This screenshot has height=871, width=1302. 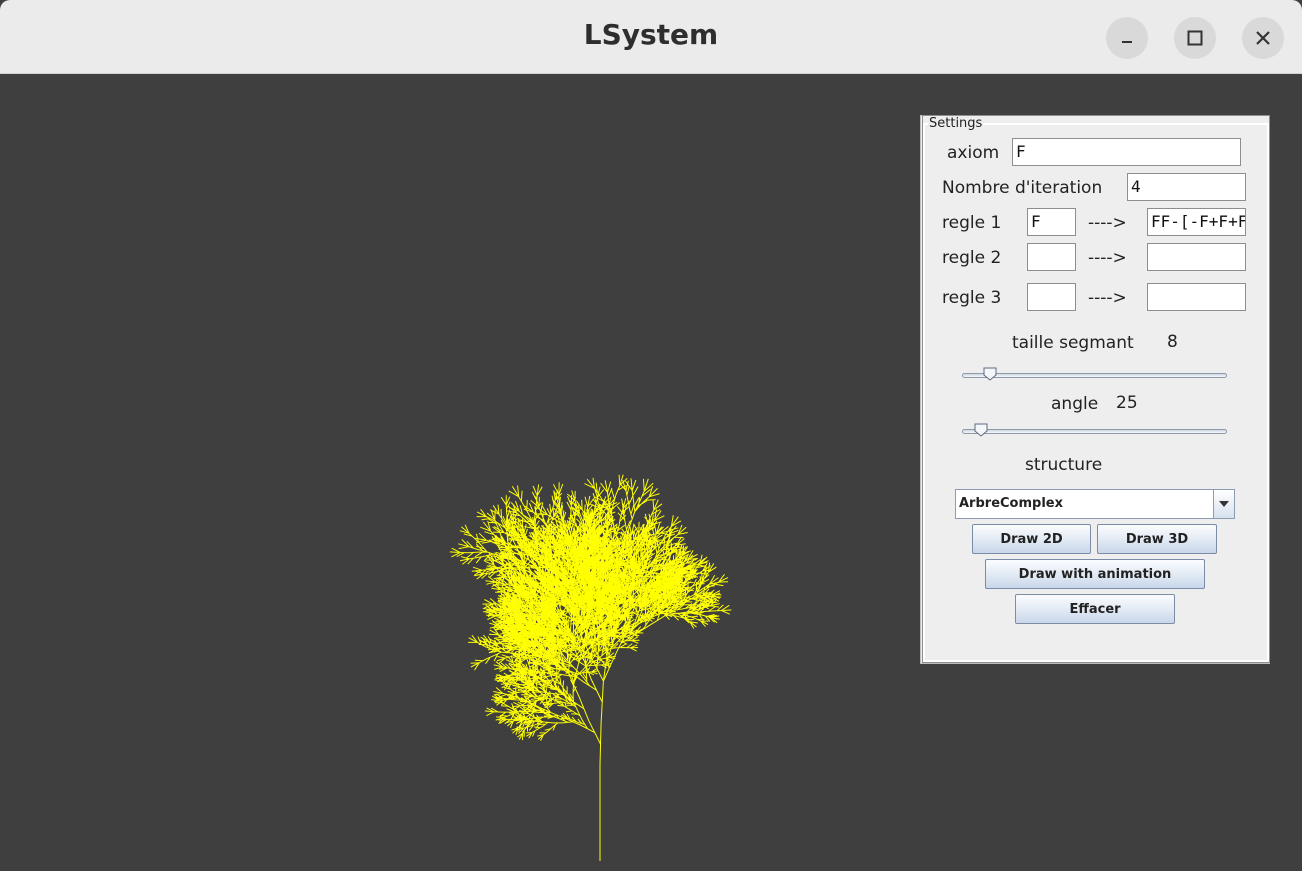 What do you see at coordinates (1051, 257) in the screenshot?
I see `rule2-input` at bounding box center [1051, 257].